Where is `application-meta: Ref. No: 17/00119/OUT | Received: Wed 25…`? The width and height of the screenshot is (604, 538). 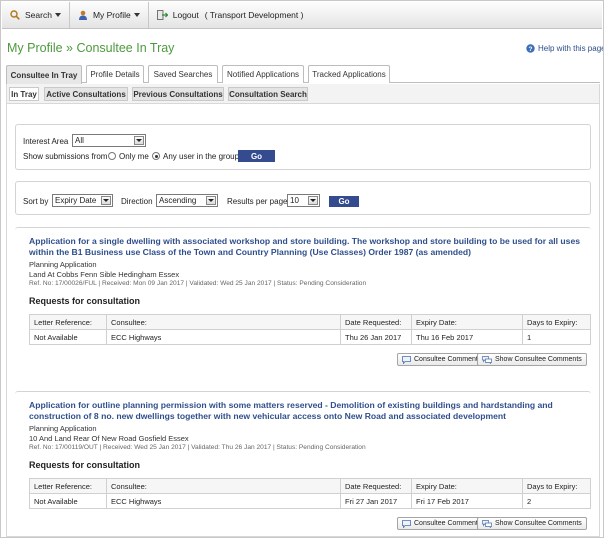
application-meta: Ref. No: 17/00119/OUT | Received: Wed 25… is located at coordinates (197, 447).